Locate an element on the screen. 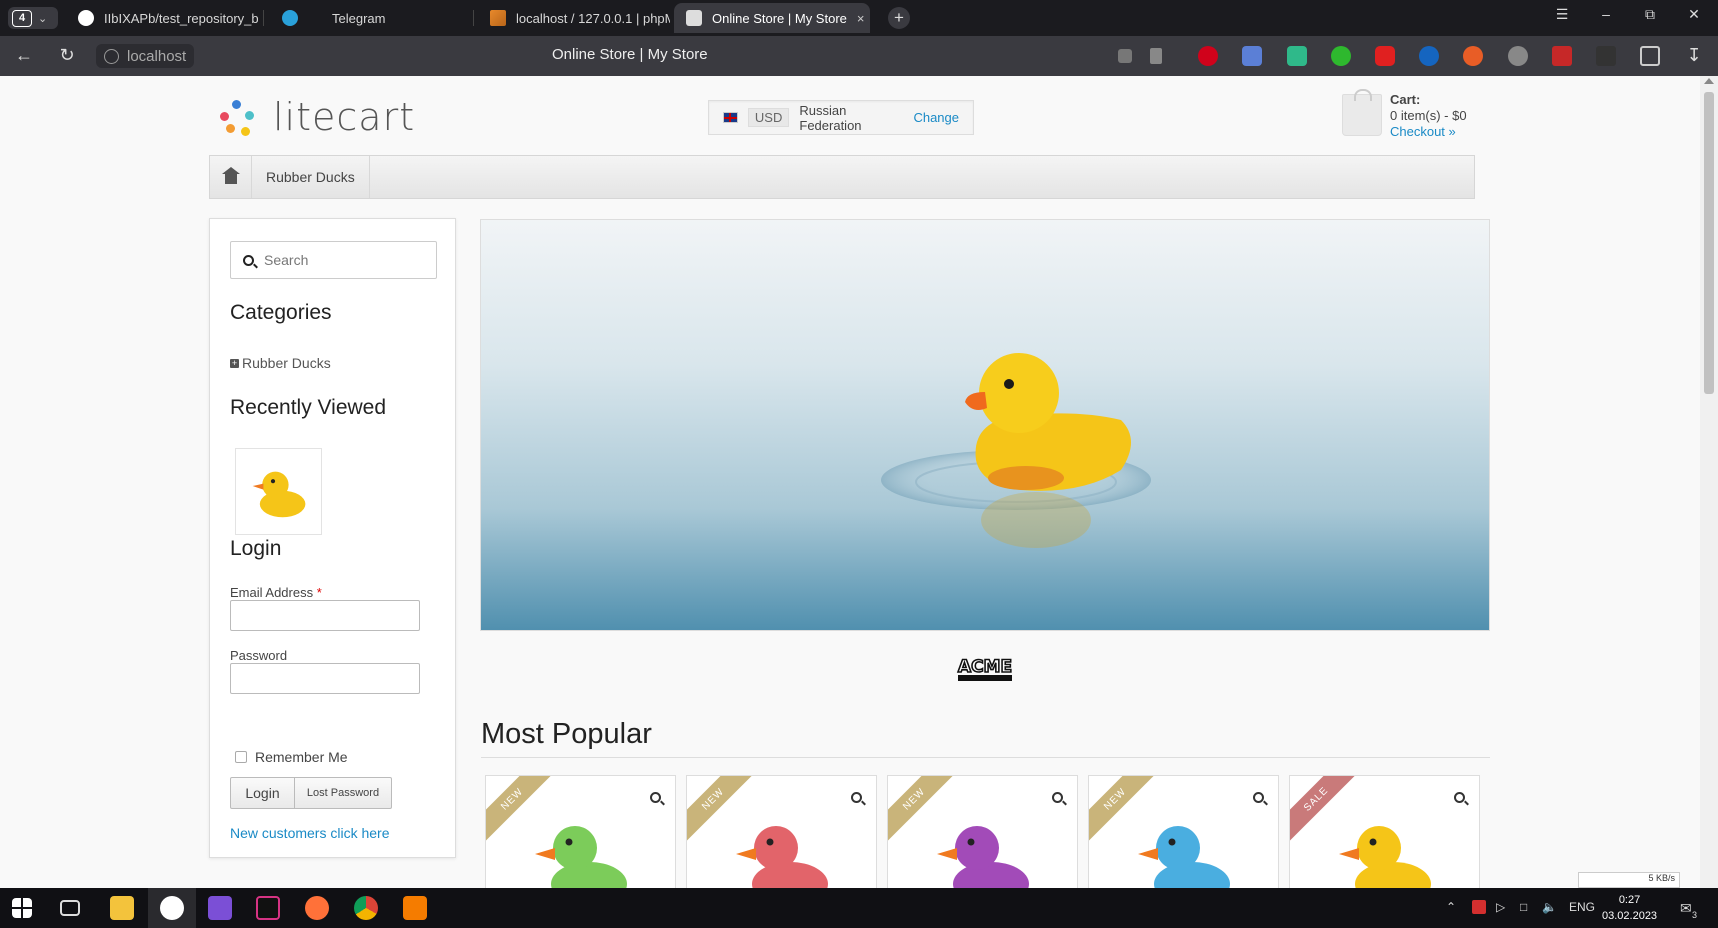 This screenshot has height=928, width=1718. recently-viewed-heading: Recently Viewed is located at coordinates (308, 407).